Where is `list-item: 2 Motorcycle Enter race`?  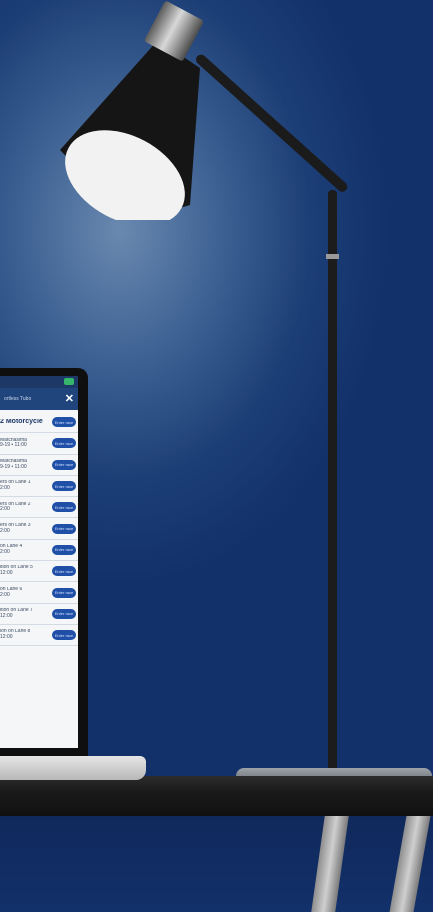 list-item: 2 Motorcycle Enter race is located at coordinates (39, 423).